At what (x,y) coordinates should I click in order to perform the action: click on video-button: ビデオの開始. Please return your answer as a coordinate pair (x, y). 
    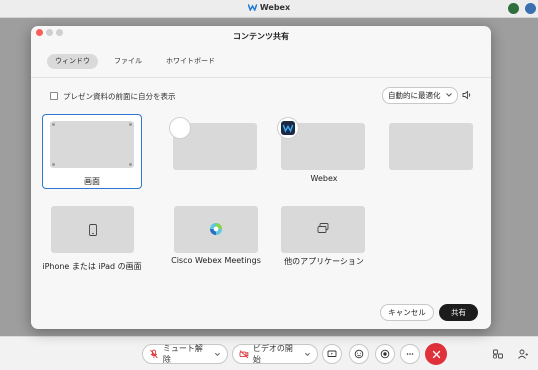
    Looking at the image, I should click on (275, 354).